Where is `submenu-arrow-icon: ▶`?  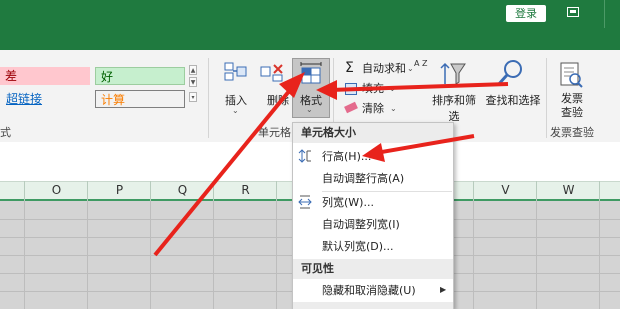 submenu-arrow-icon: ▶ is located at coordinates (443, 289).